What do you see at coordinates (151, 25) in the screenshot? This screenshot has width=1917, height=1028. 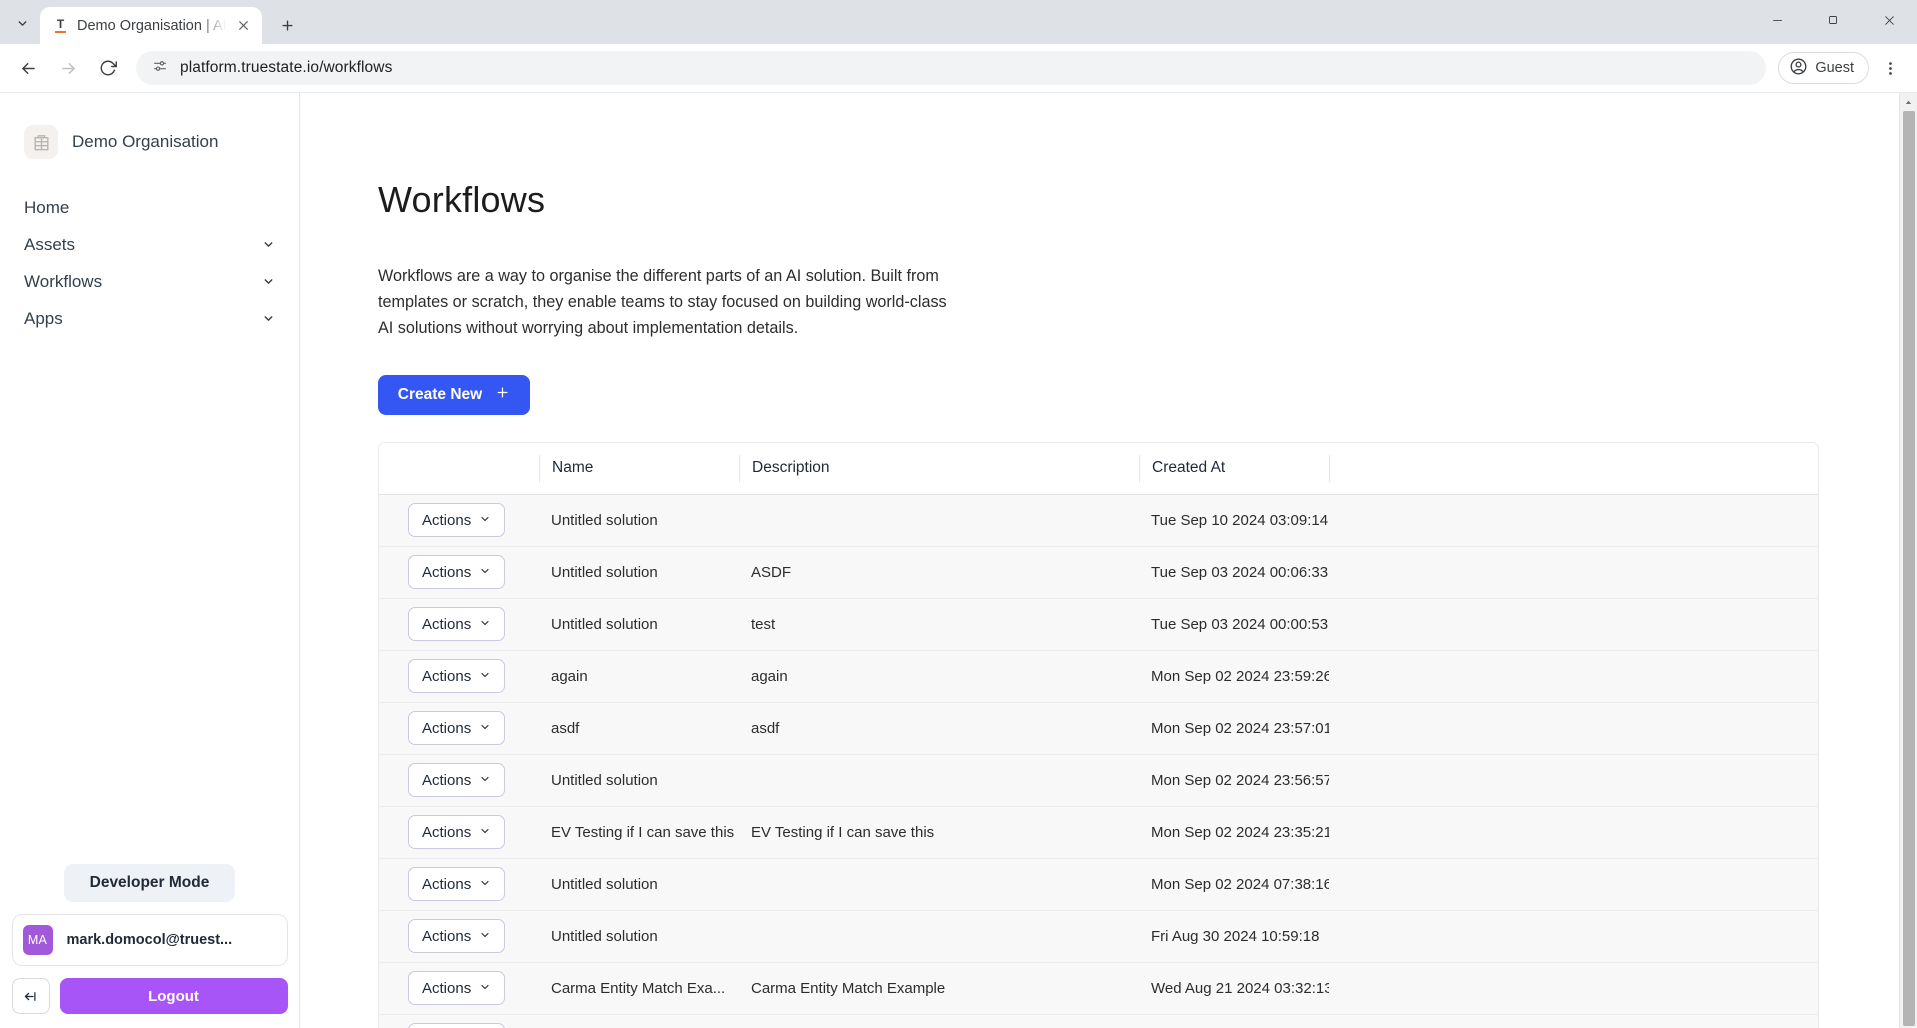 I see `browser-tab: T Demo Organisation | AI Platform` at bounding box center [151, 25].